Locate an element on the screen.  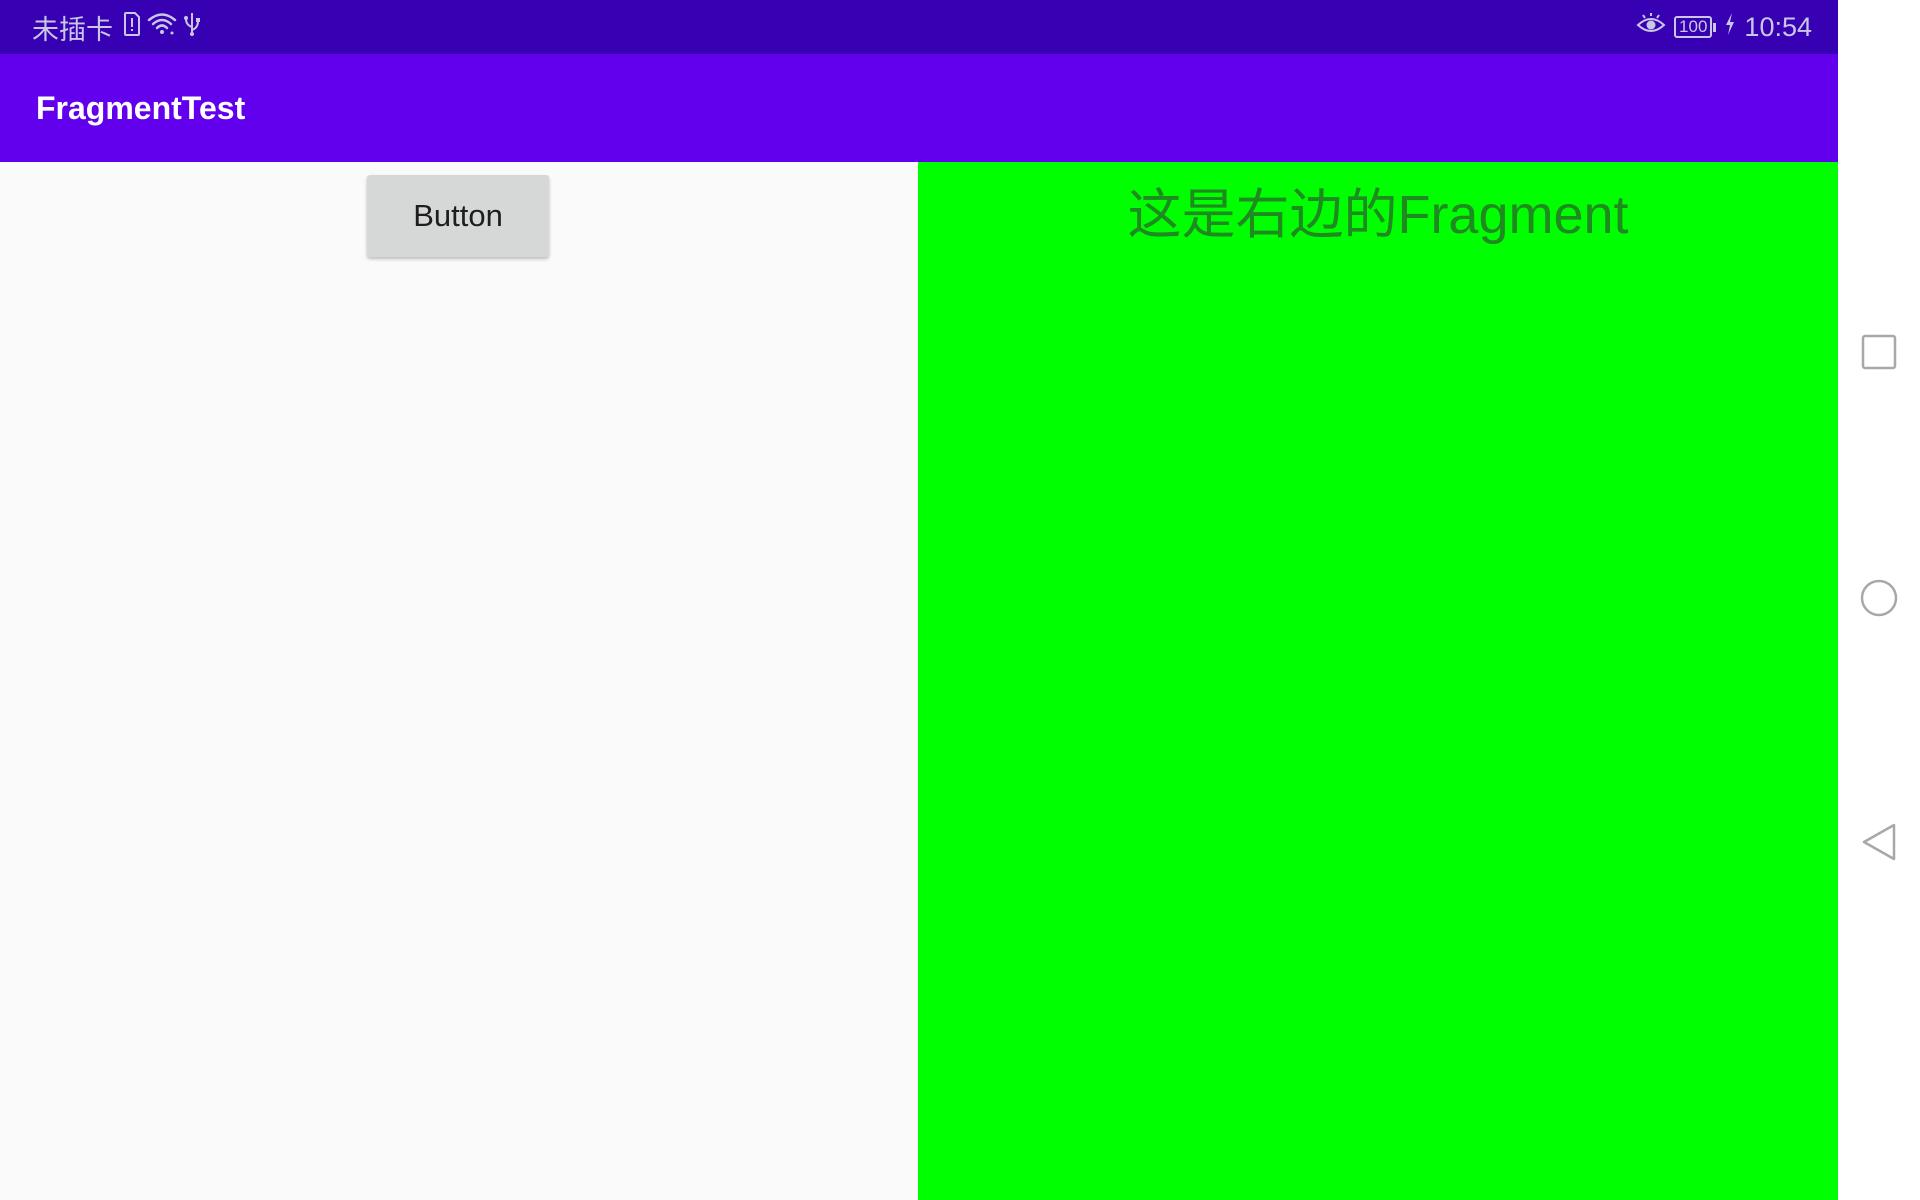
status-bar: 未插卡 100 10:54 is located at coordinates (919, 27).